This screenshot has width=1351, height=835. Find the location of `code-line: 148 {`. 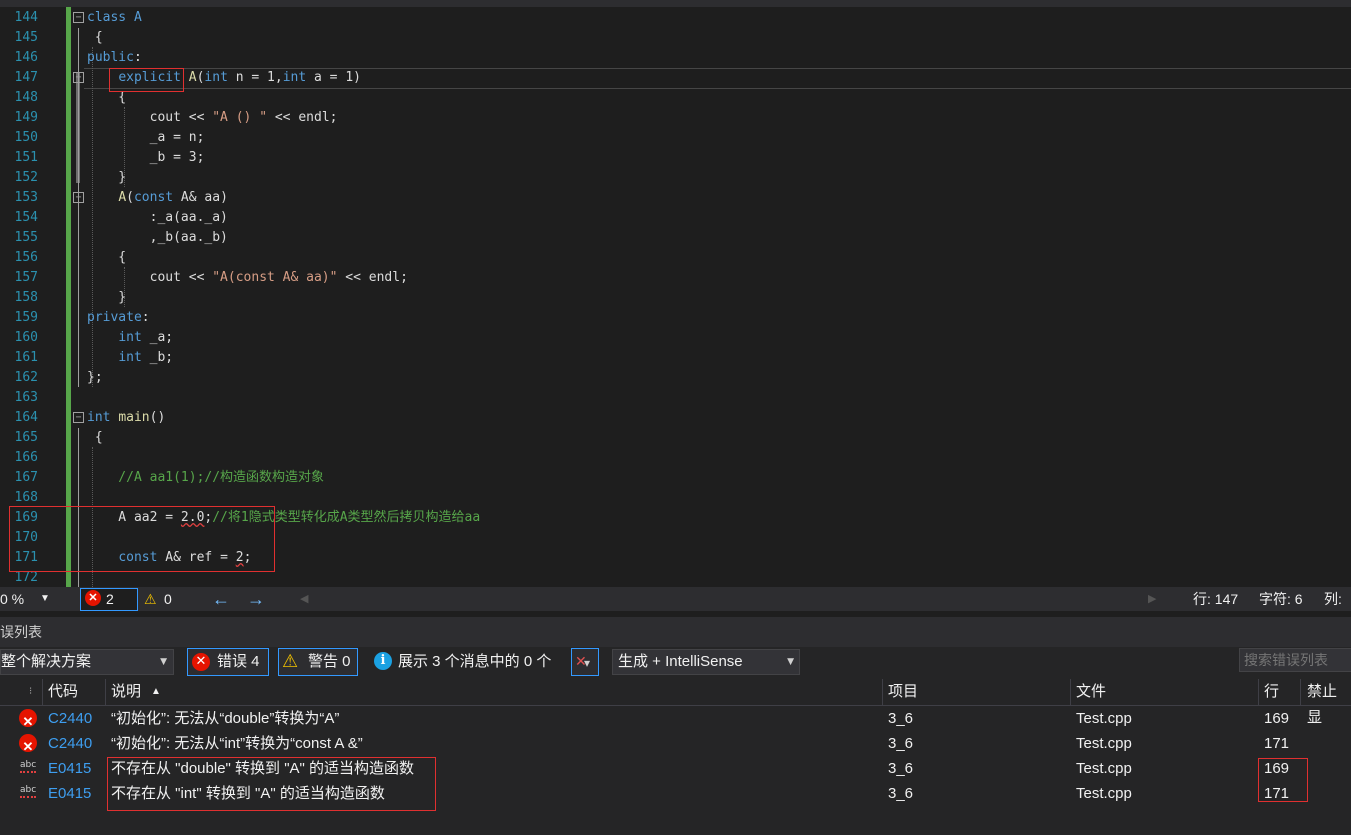

code-line: 148 { is located at coordinates (675, 98).